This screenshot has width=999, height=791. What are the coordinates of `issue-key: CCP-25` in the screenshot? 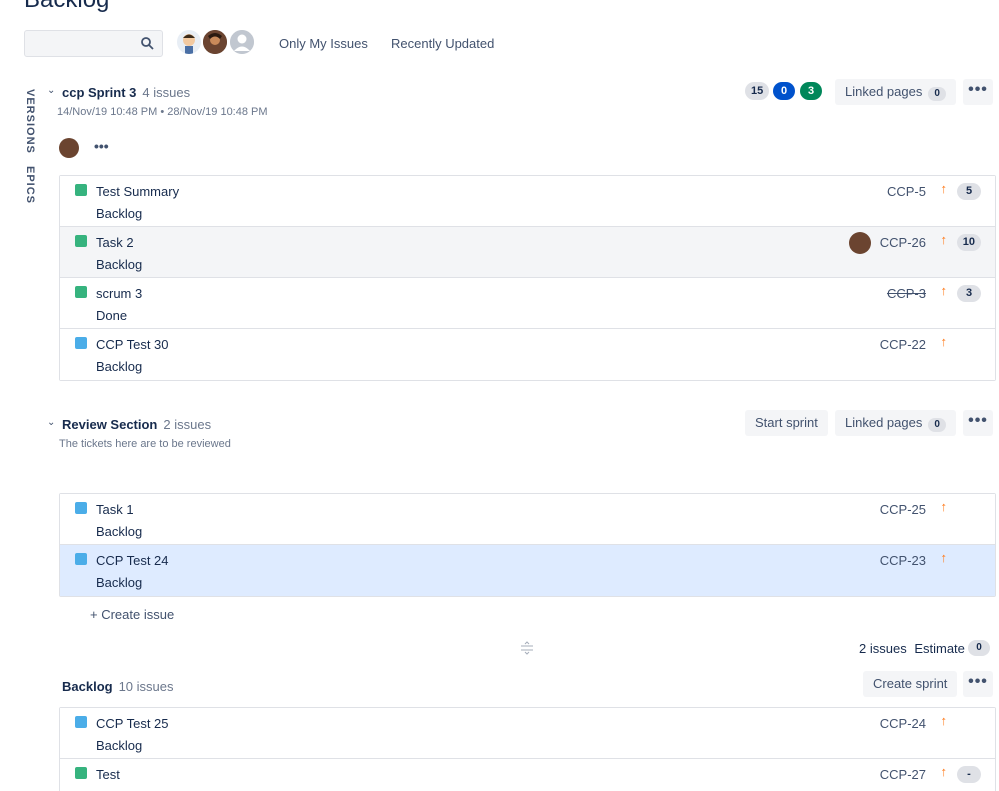 It's located at (903, 509).